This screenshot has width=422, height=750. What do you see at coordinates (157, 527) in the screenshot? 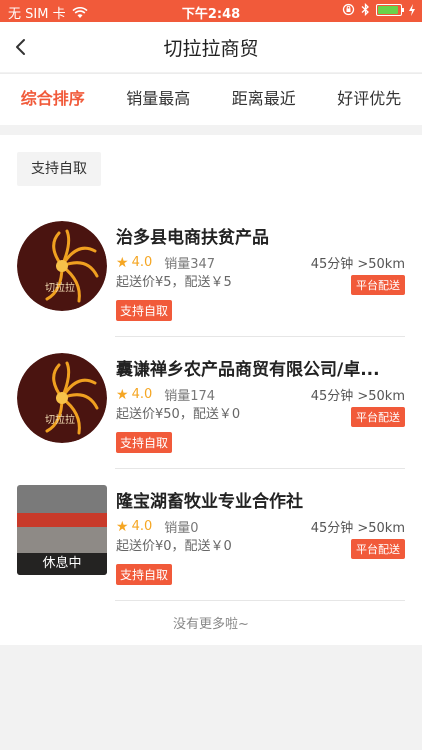
I see `rating-row: ★ 4.0 销量0` at bounding box center [157, 527].